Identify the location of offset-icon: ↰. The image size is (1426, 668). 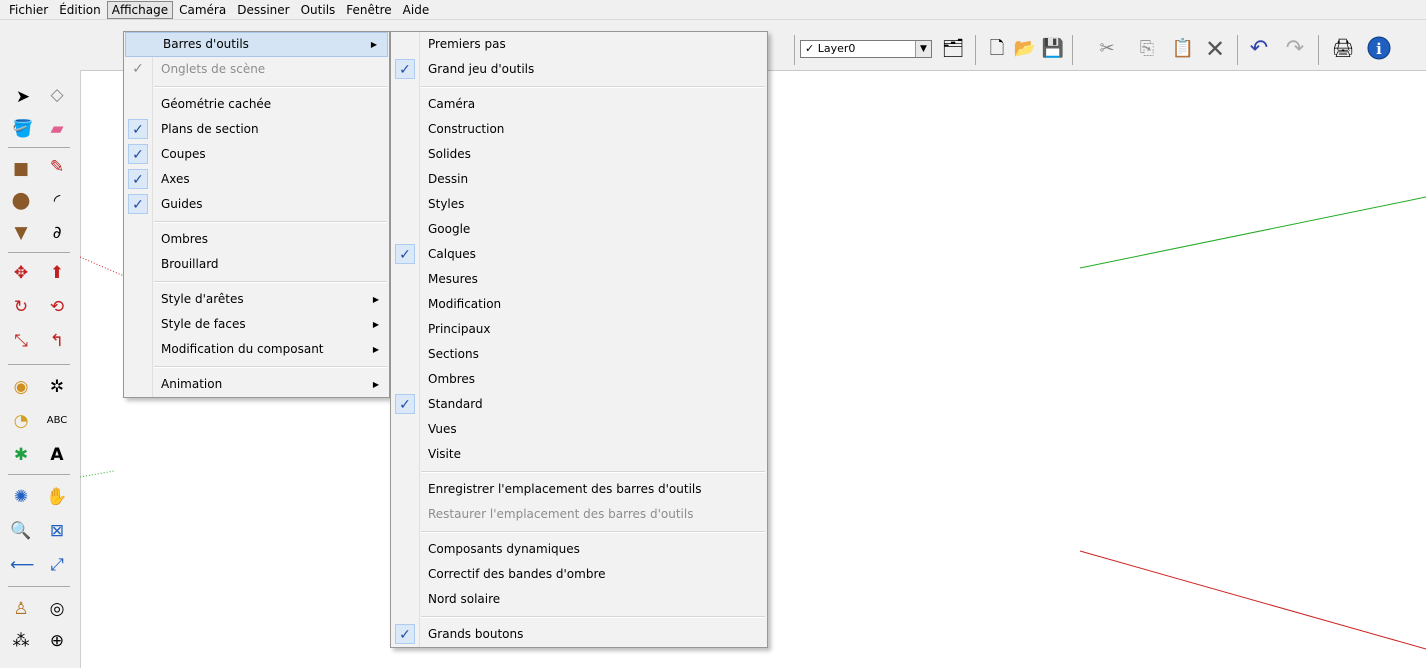
(57, 341).